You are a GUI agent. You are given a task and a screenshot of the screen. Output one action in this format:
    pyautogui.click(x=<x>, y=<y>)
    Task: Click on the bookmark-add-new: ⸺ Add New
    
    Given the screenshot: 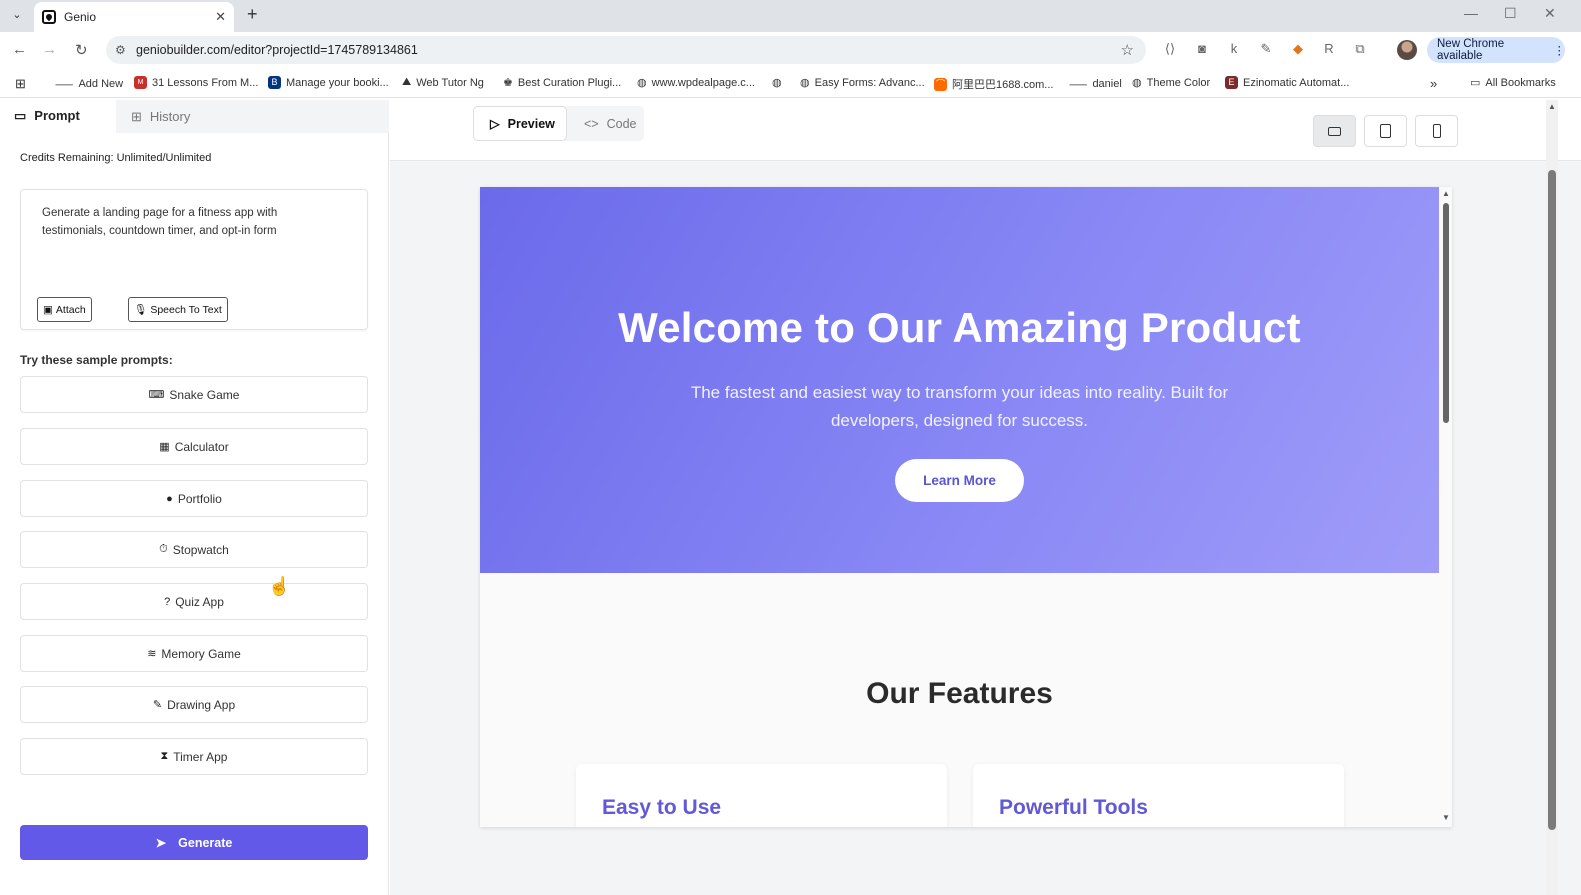 What is the action you would take?
    pyautogui.click(x=89, y=84)
    